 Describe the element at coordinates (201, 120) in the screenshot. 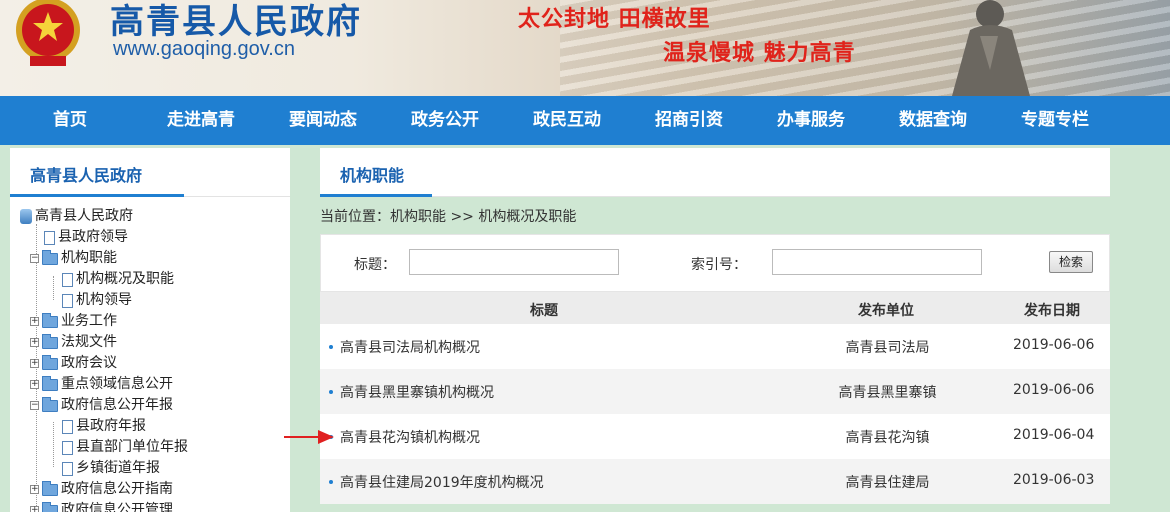

I see `nav-item-about: 走进高青` at that location.